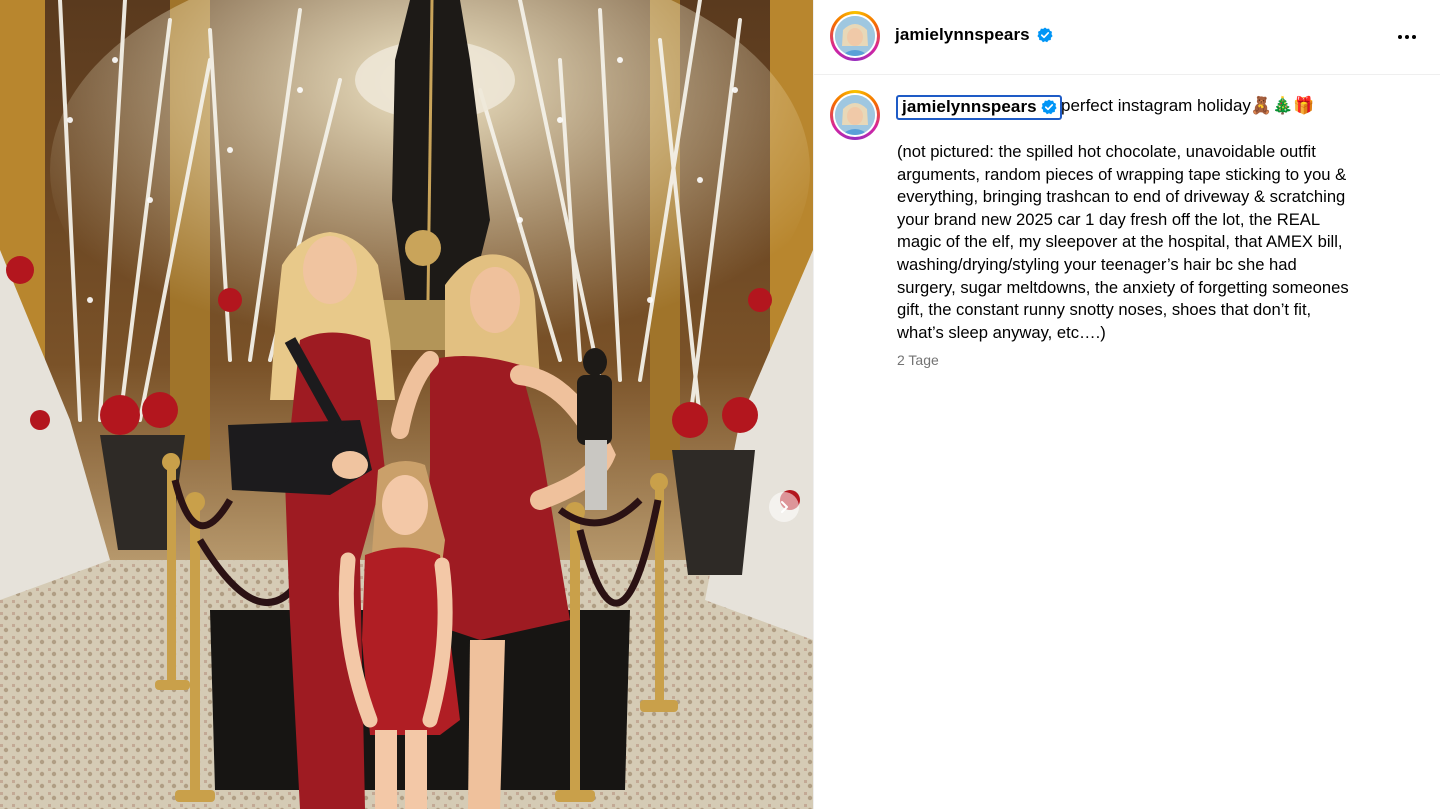 The height and width of the screenshot is (809, 1440). I want to click on author-avatar, so click(855, 36).